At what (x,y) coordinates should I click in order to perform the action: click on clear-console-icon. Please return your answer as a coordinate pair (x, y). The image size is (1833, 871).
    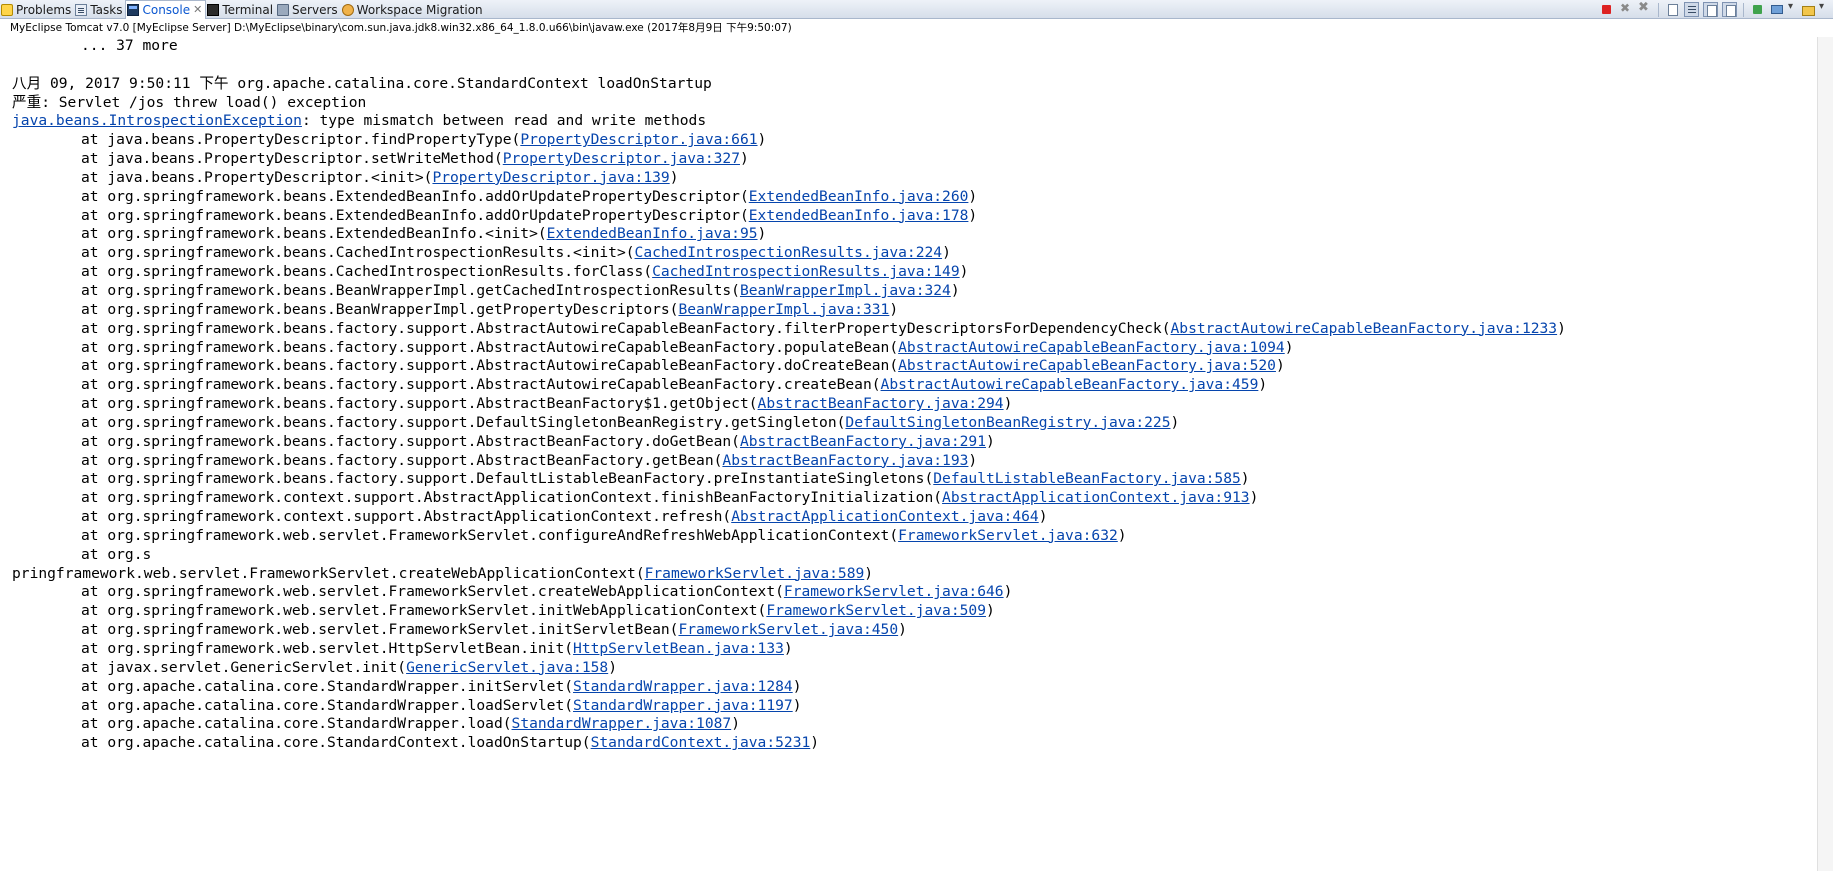
    Looking at the image, I should click on (1672, 9).